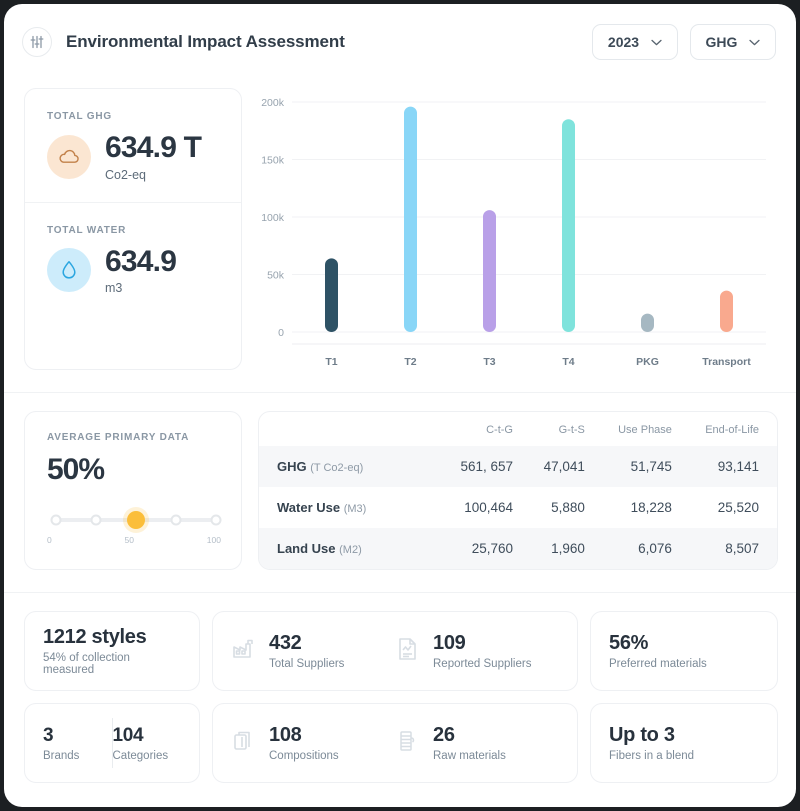 The width and height of the screenshot is (800, 811). What do you see at coordinates (642, 735) in the screenshot?
I see `stat-number: Up to 3` at bounding box center [642, 735].